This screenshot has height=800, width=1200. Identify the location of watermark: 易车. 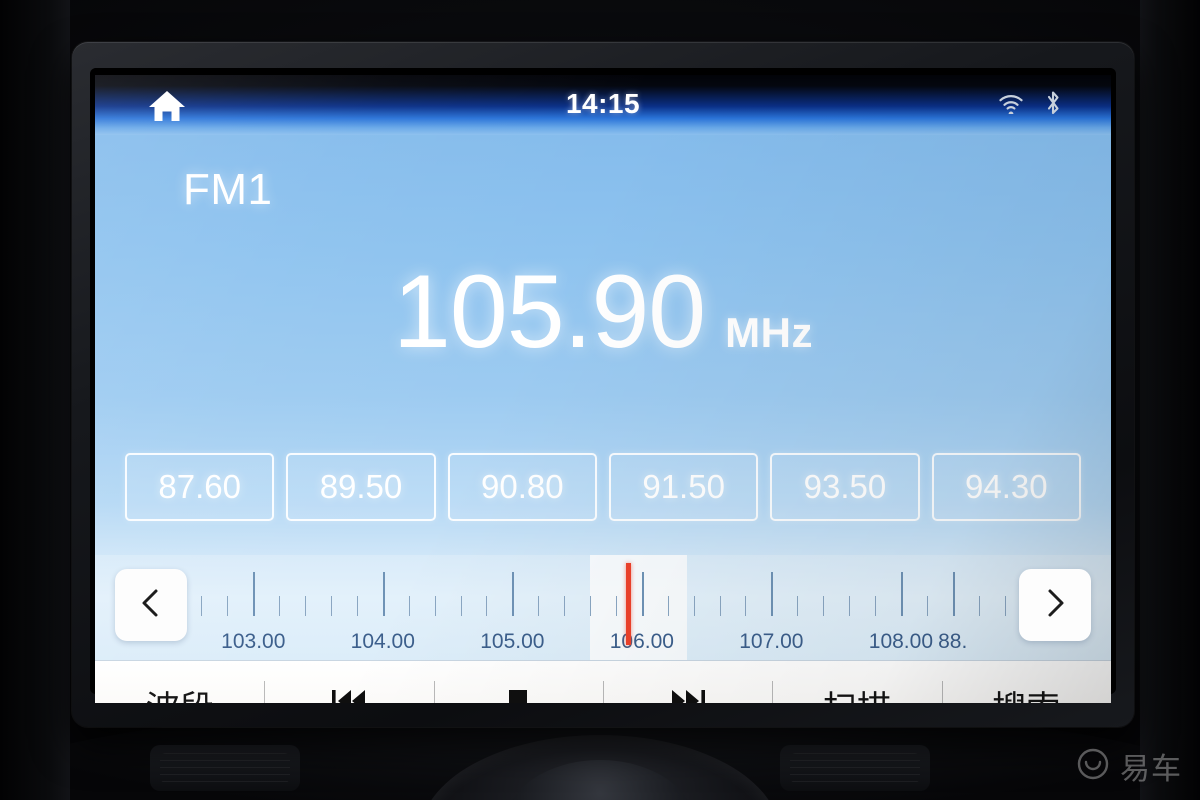
(1129, 766).